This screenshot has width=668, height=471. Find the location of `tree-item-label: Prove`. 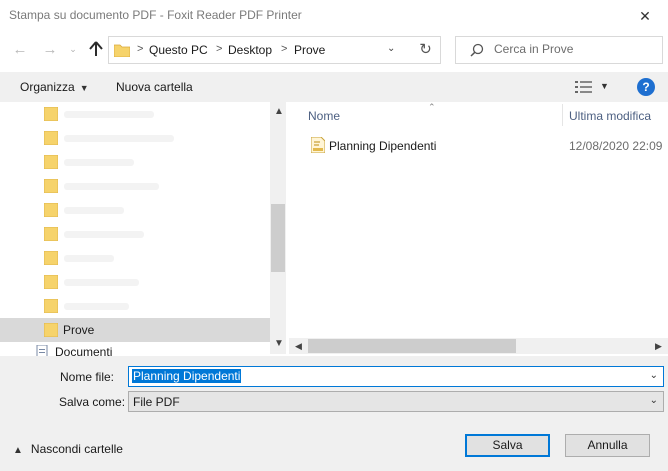

tree-item-label: Prove is located at coordinates (79, 330).